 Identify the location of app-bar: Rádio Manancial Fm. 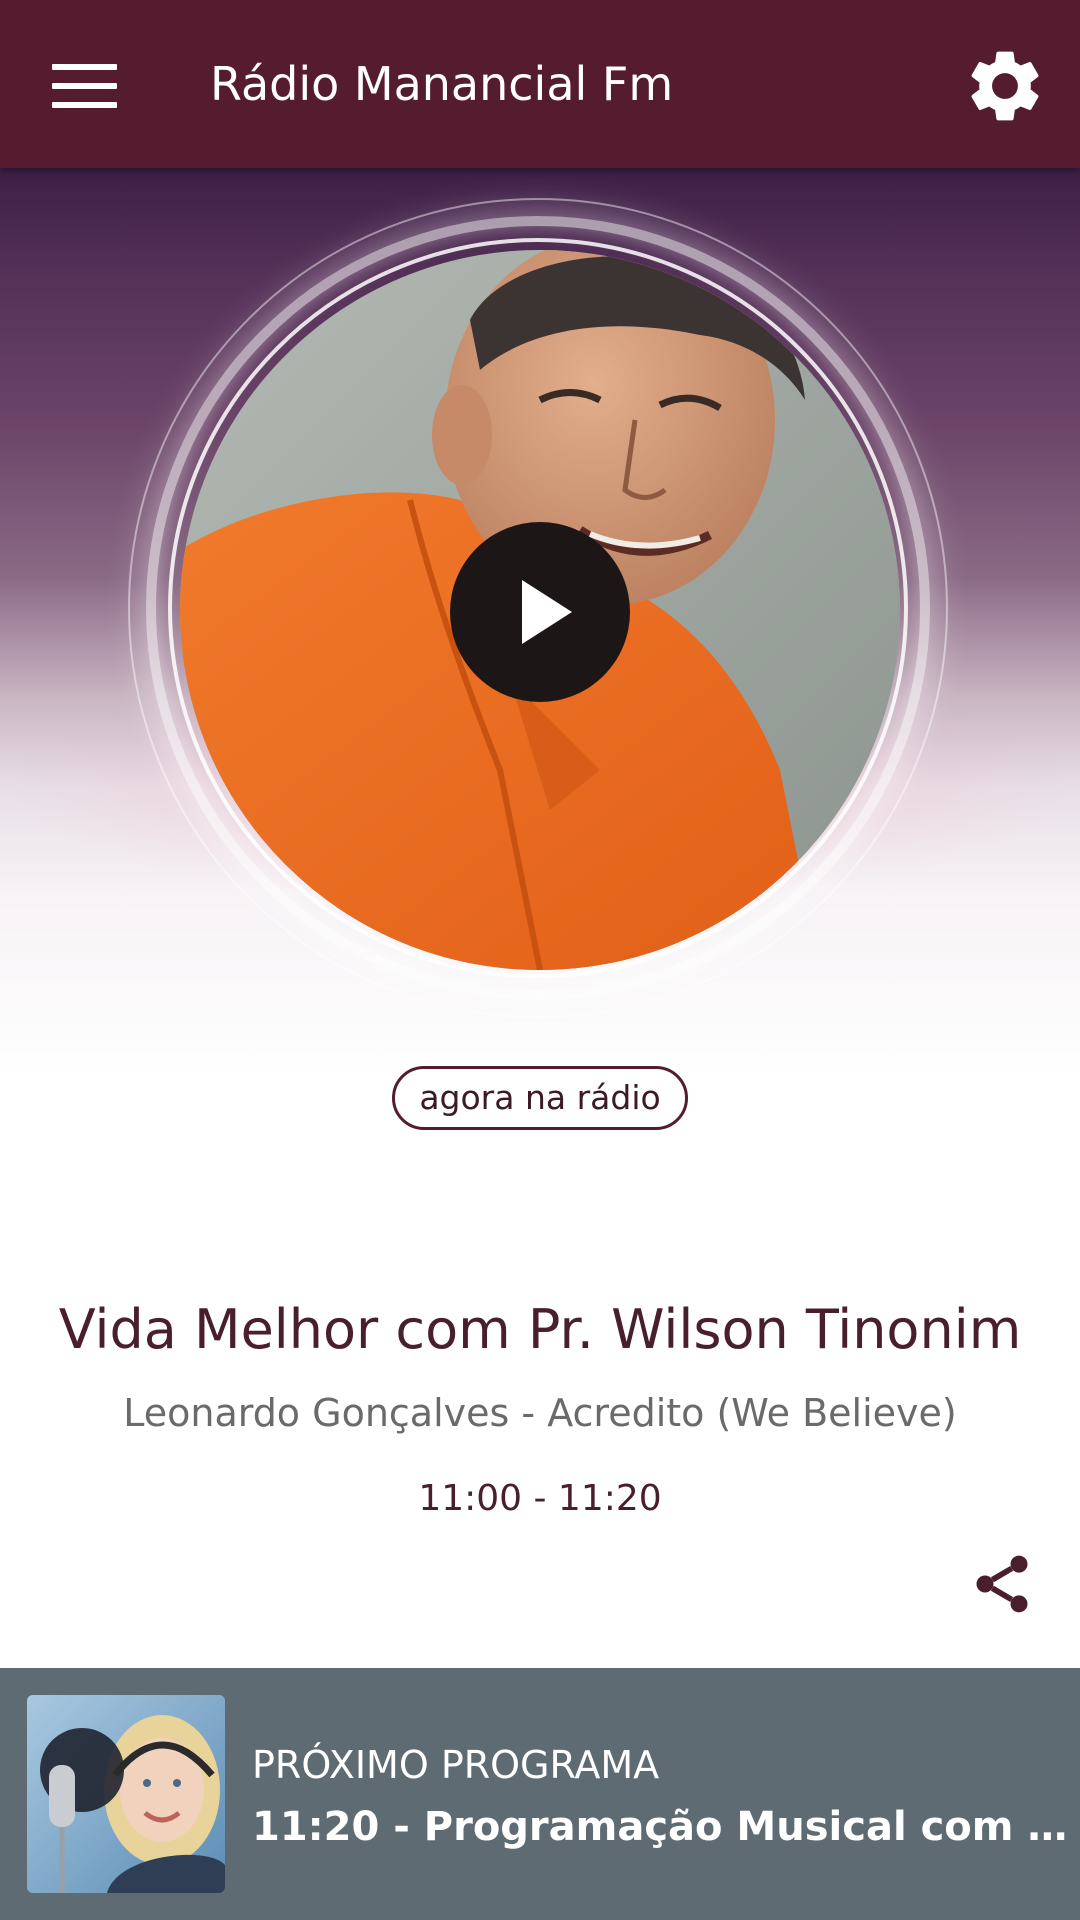
(540, 84).